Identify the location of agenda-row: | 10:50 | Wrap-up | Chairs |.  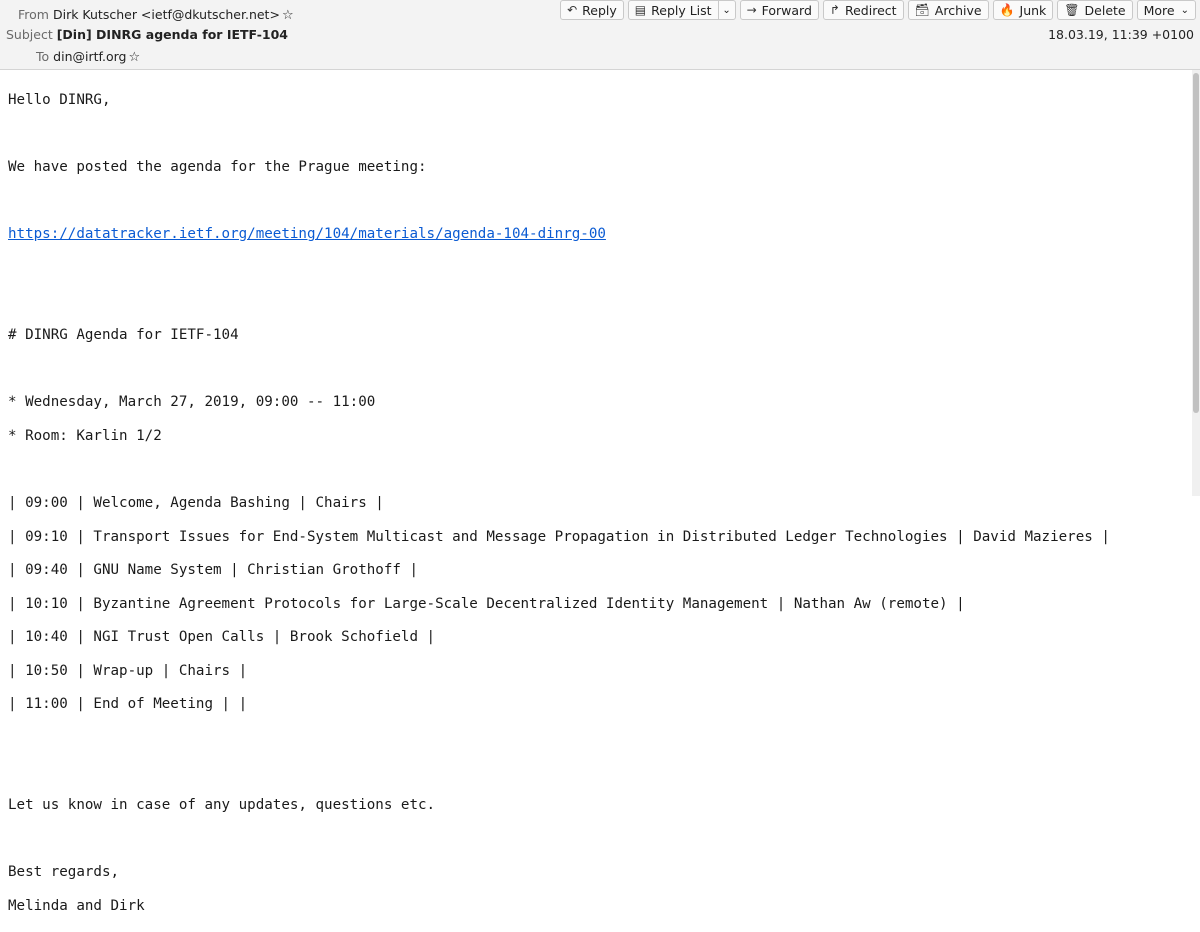
(128, 670).